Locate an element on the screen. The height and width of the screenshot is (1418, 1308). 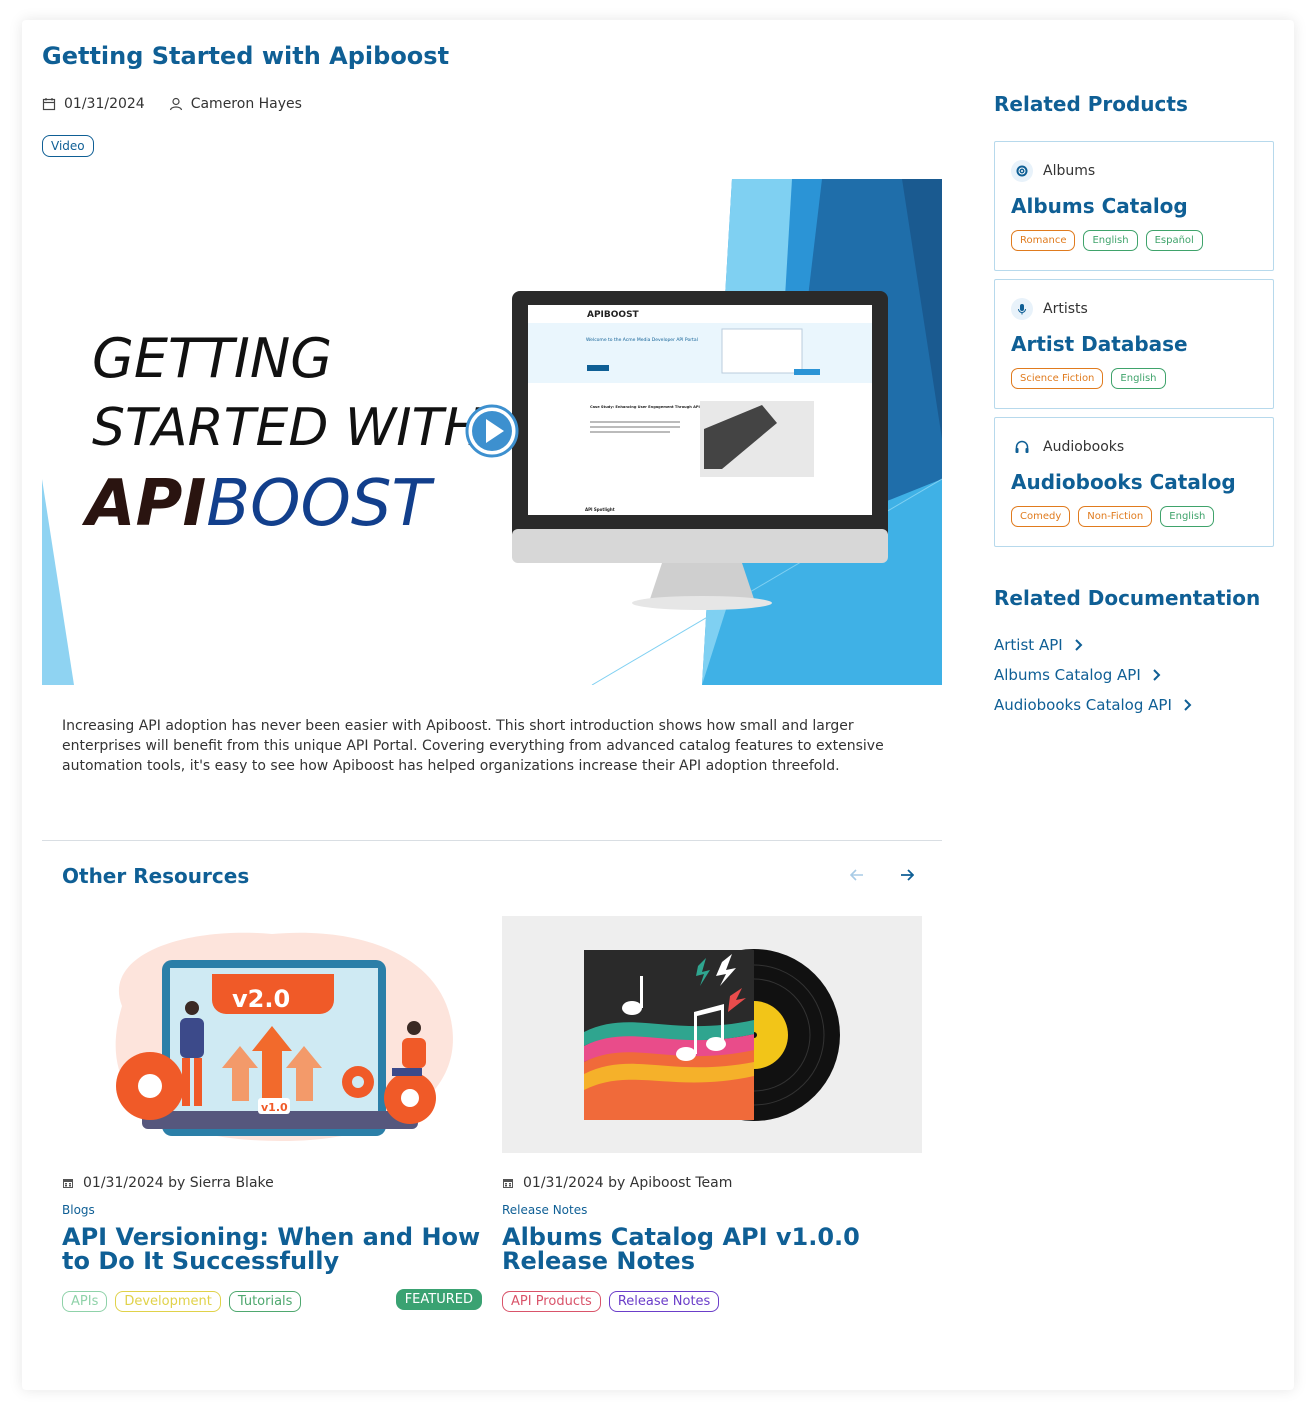
resource-title: Albums Catalog API v1.0.0 Release Notes is located at coordinates (712, 1249).